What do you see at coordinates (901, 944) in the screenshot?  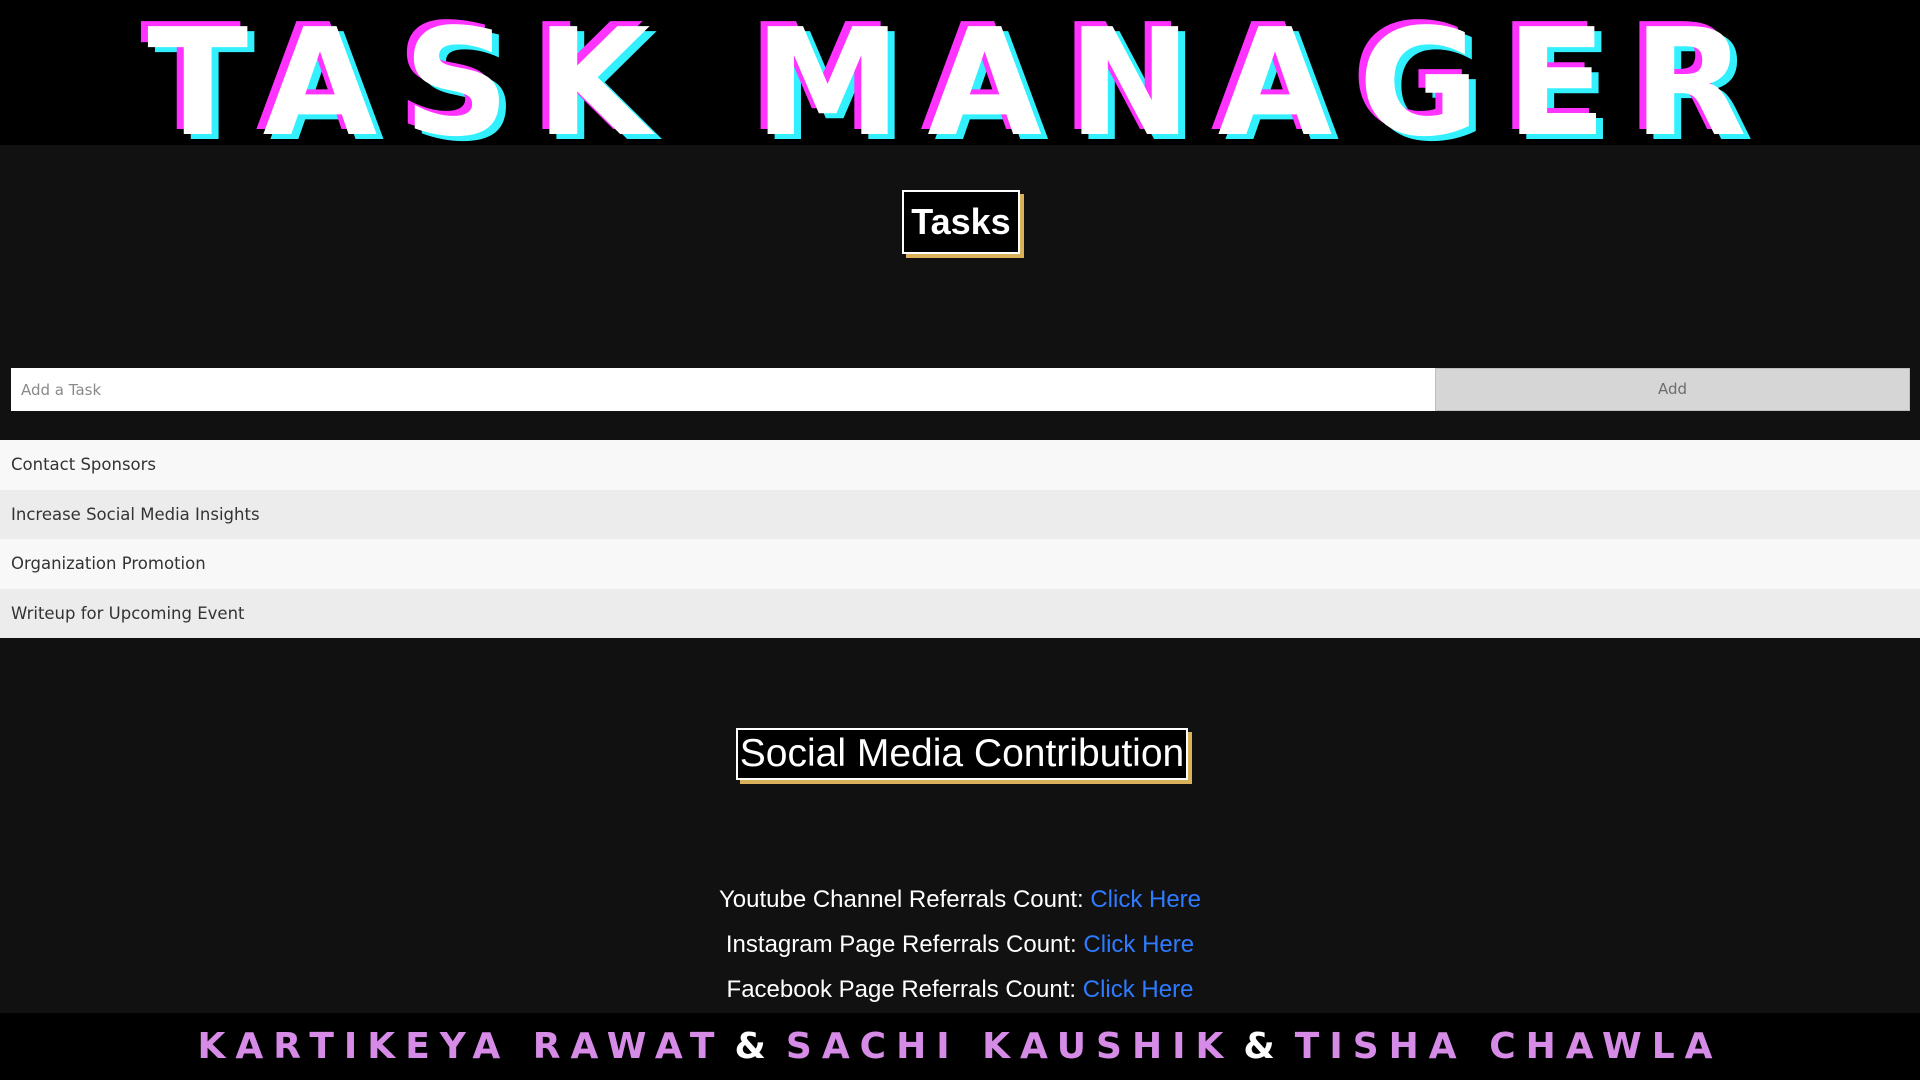 I see `instagram-referral-label: Instagram Page Referrals Count:` at bounding box center [901, 944].